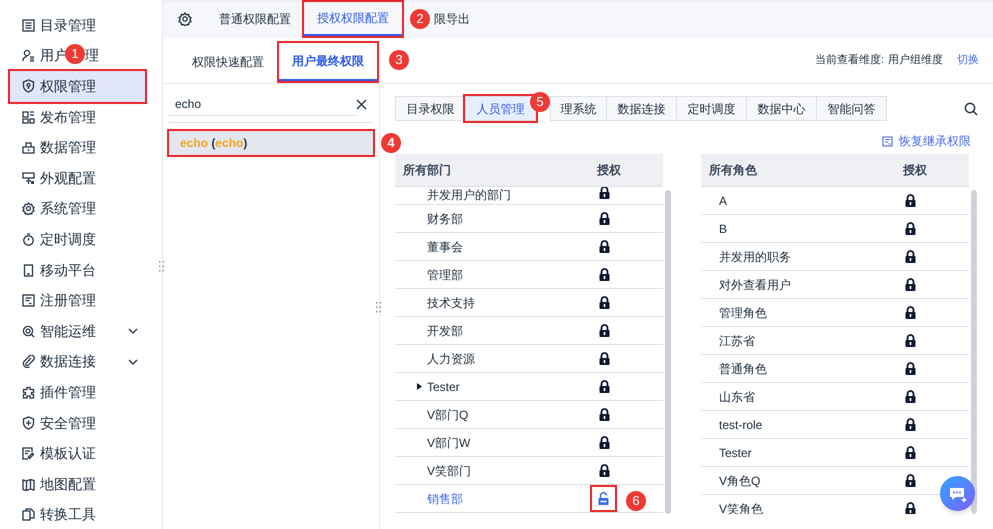 The height and width of the screenshot is (529, 993). Describe the element at coordinates (755, 285) in the screenshot. I see `name-cell: 对外查看用户` at that location.